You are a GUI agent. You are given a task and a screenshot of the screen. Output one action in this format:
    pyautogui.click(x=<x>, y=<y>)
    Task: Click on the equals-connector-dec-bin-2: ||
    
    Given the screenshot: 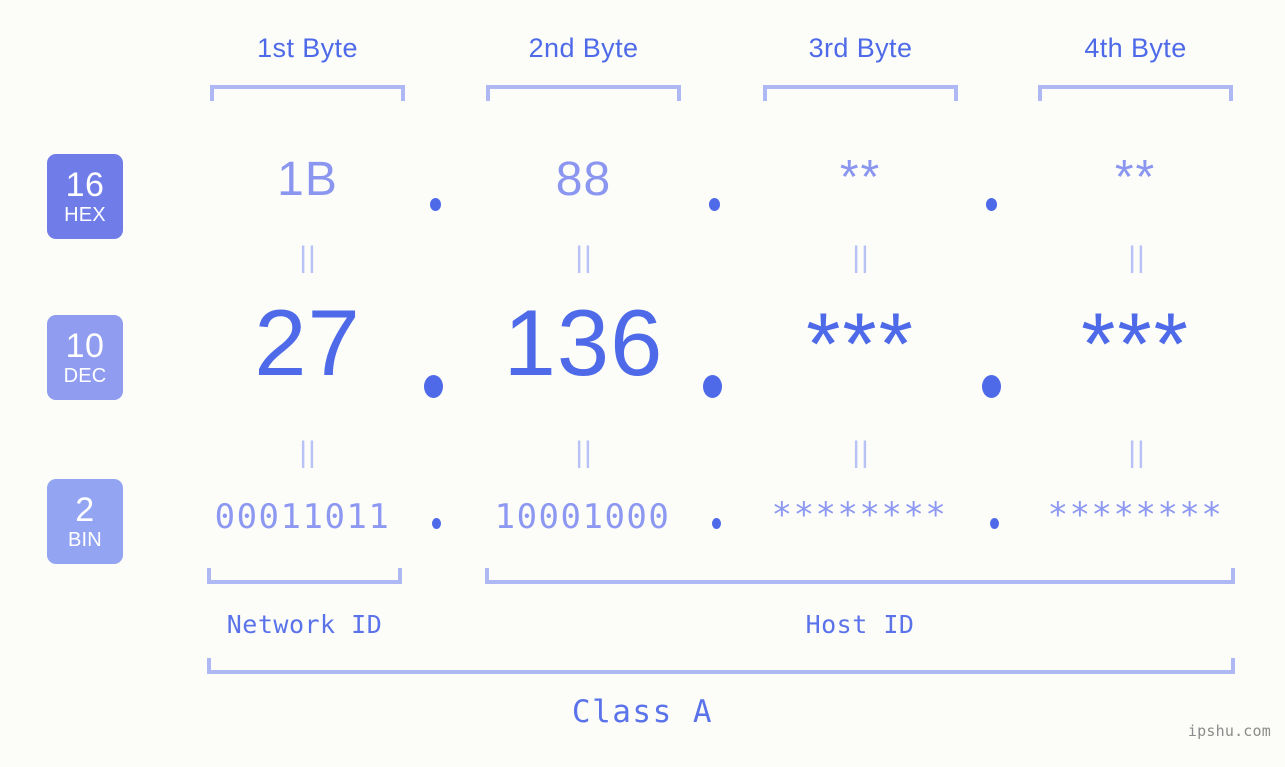 What is the action you would take?
    pyautogui.click(x=584, y=452)
    